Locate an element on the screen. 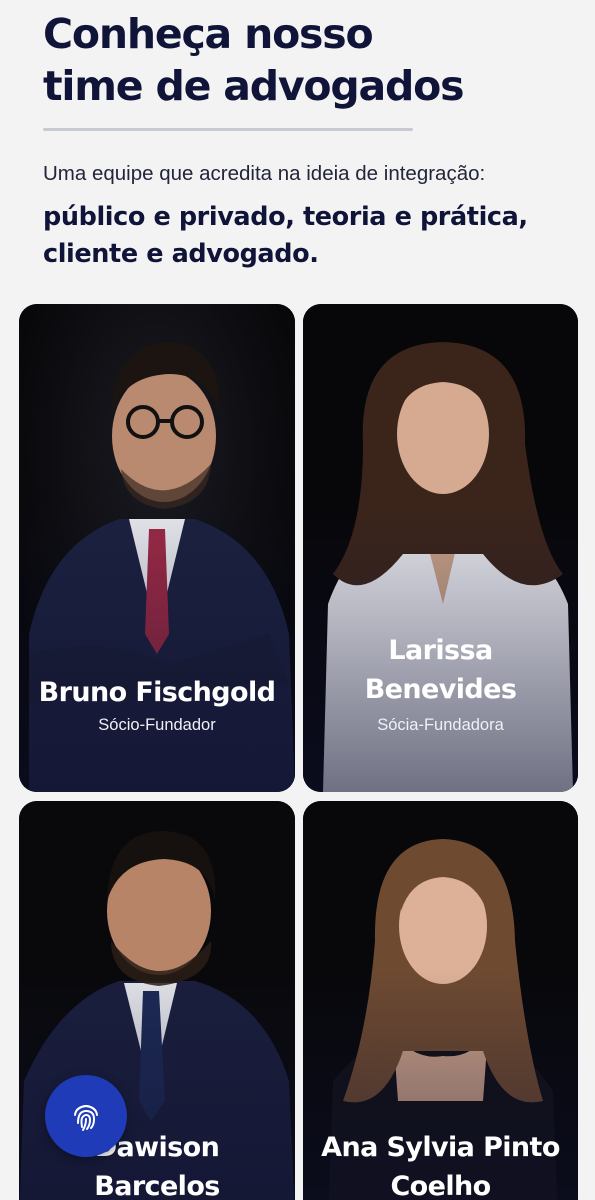 This screenshot has width=595, height=1200. member-name: Ana Sylvia Pinto Coelho is located at coordinates (440, 1164).